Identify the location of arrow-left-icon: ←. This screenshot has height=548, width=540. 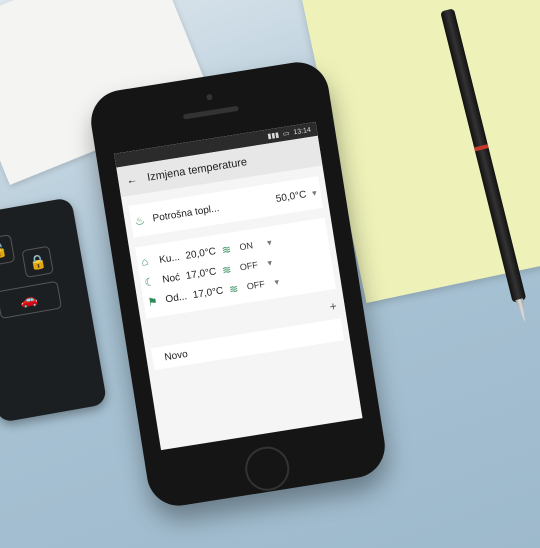
(132, 181).